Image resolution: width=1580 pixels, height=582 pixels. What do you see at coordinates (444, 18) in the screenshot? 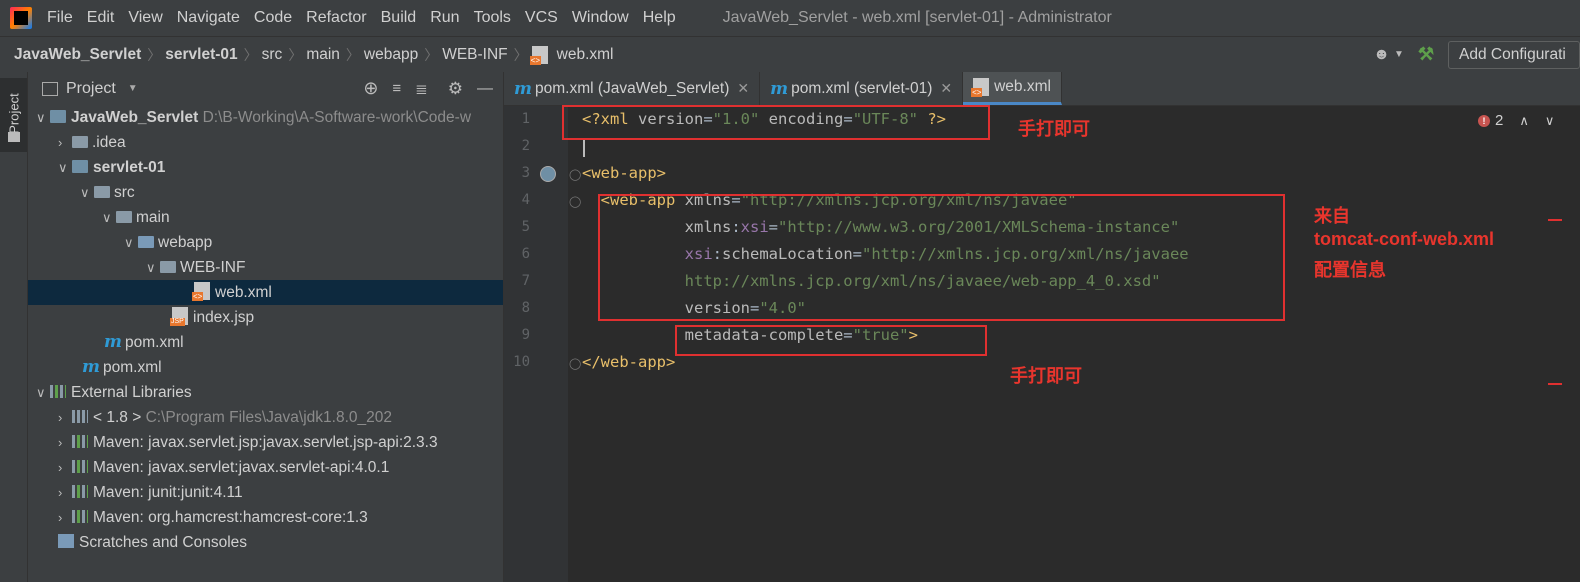
I see `menu-run: Run` at bounding box center [444, 18].